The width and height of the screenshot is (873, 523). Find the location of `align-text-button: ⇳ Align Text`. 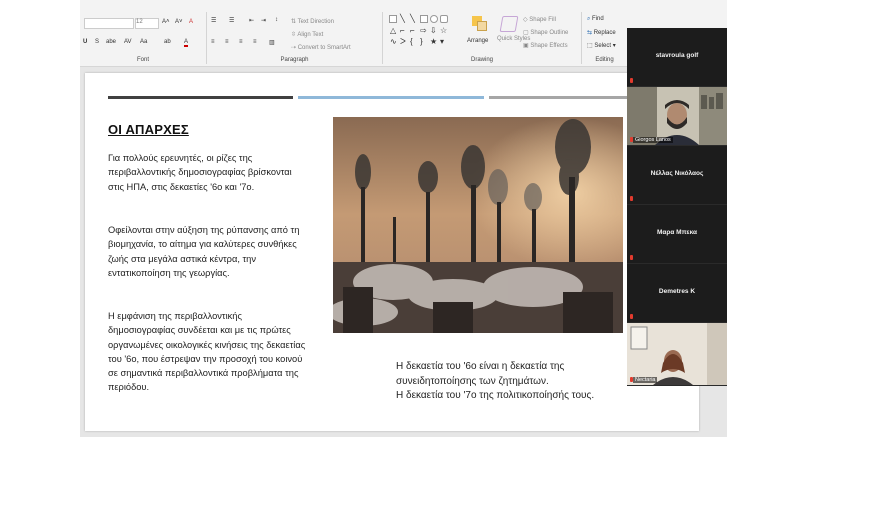

align-text-button: ⇳ Align Text is located at coordinates (307, 34).